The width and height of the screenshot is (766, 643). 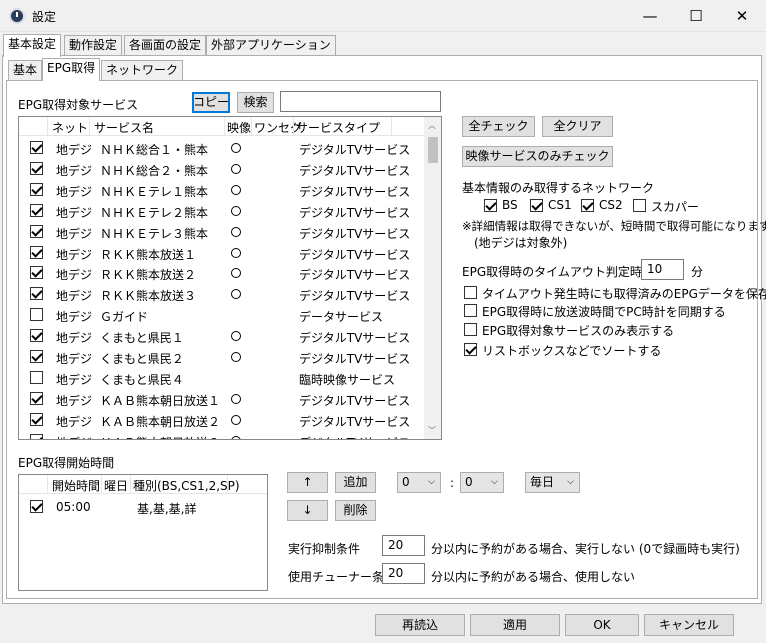 What do you see at coordinates (142, 359) in the screenshot?
I see `service-name: くまもと県民２` at bounding box center [142, 359].